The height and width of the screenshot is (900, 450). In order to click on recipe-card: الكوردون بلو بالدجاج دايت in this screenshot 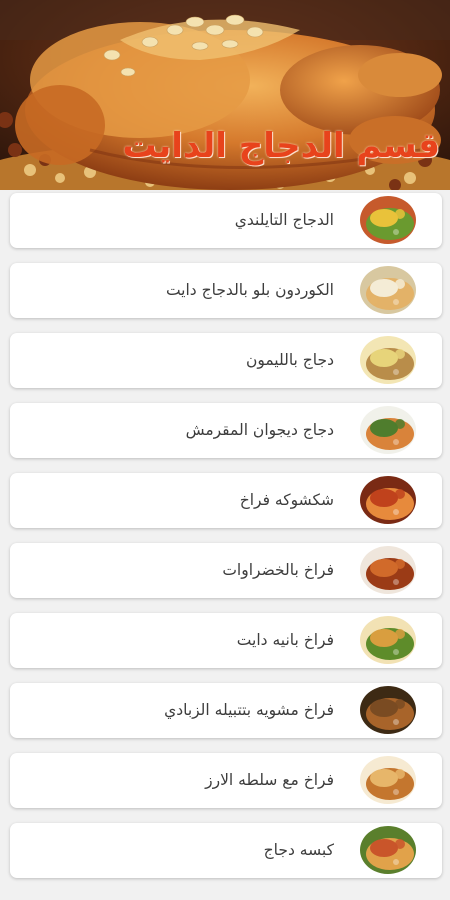, I will do `click(226, 290)`.